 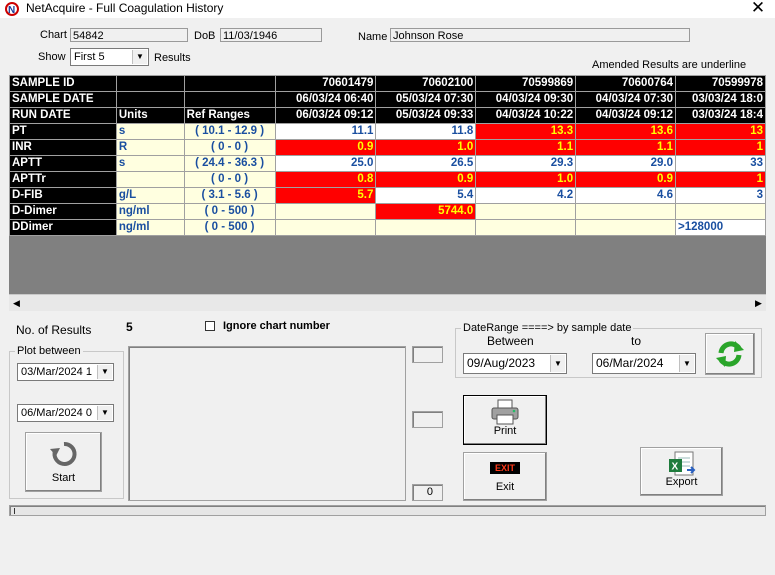 What do you see at coordinates (526, 195) in the screenshot?
I see `result-cell: 4.2` at bounding box center [526, 195].